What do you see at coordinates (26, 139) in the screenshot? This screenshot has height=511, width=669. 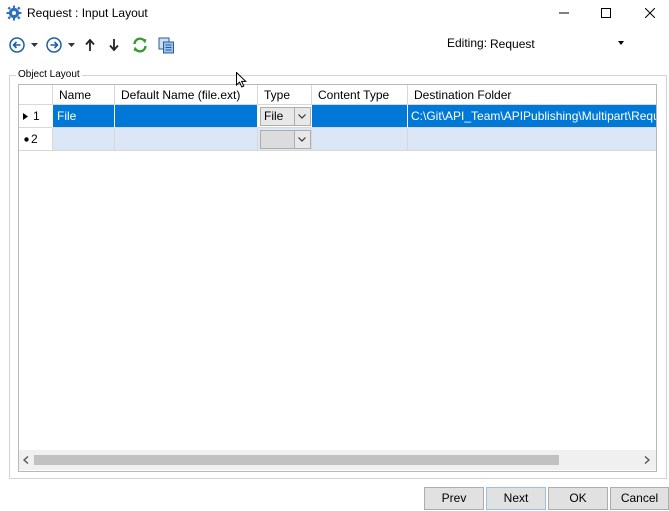 I see `new-row-icon` at bounding box center [26, 139].